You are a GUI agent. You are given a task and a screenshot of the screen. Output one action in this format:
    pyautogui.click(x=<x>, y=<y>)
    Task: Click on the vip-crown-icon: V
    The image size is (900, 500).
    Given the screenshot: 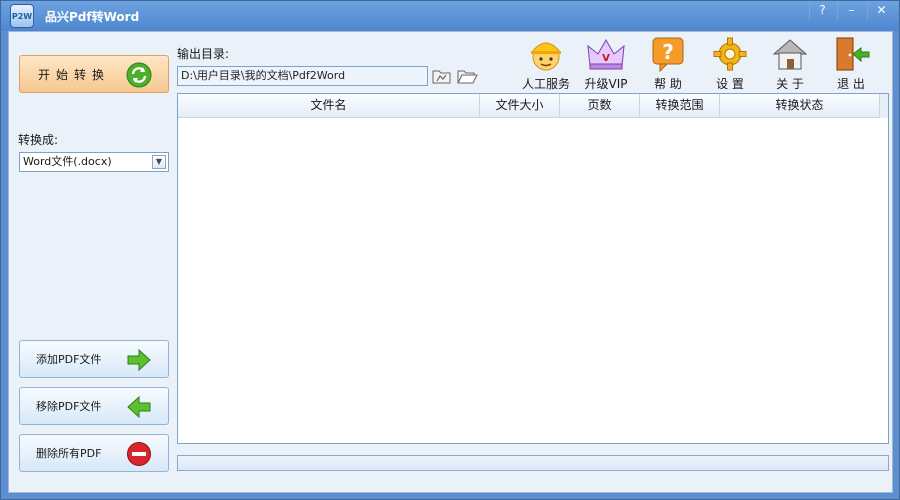 What is the action you would take?
    pyautogui.click(x=606, y=54)
    